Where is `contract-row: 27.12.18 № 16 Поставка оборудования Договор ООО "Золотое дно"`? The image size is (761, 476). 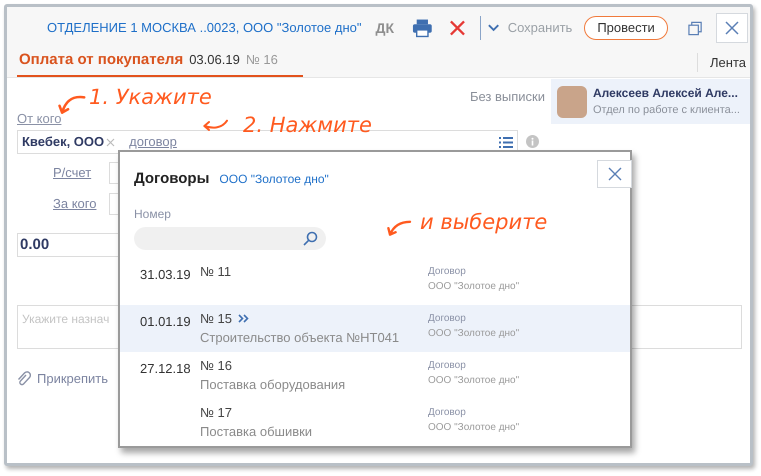
contract-row: 27.12.18 № 16 Поставка оборудования Договор ООО "Золотое дно" is located at coordinates (375, 375).